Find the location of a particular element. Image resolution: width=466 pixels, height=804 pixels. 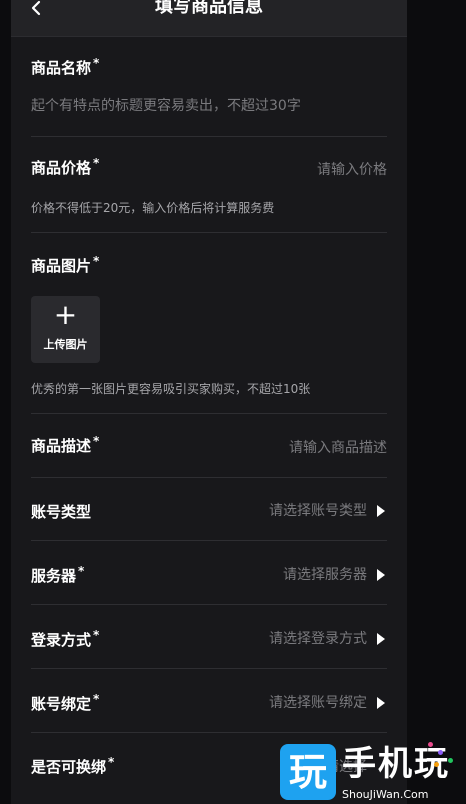

product-price-label: 商品价格 * is located at coordinates (65, 166).